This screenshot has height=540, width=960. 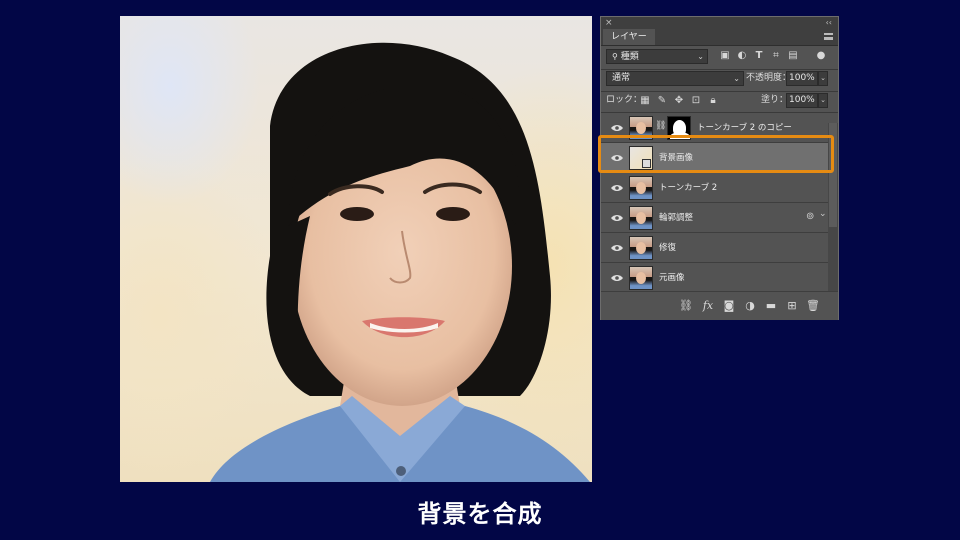 What do you see at coordinates (775, 100) in the screenshot?
I see `fill-label: 塗り：` at bounding box center [775, 100].